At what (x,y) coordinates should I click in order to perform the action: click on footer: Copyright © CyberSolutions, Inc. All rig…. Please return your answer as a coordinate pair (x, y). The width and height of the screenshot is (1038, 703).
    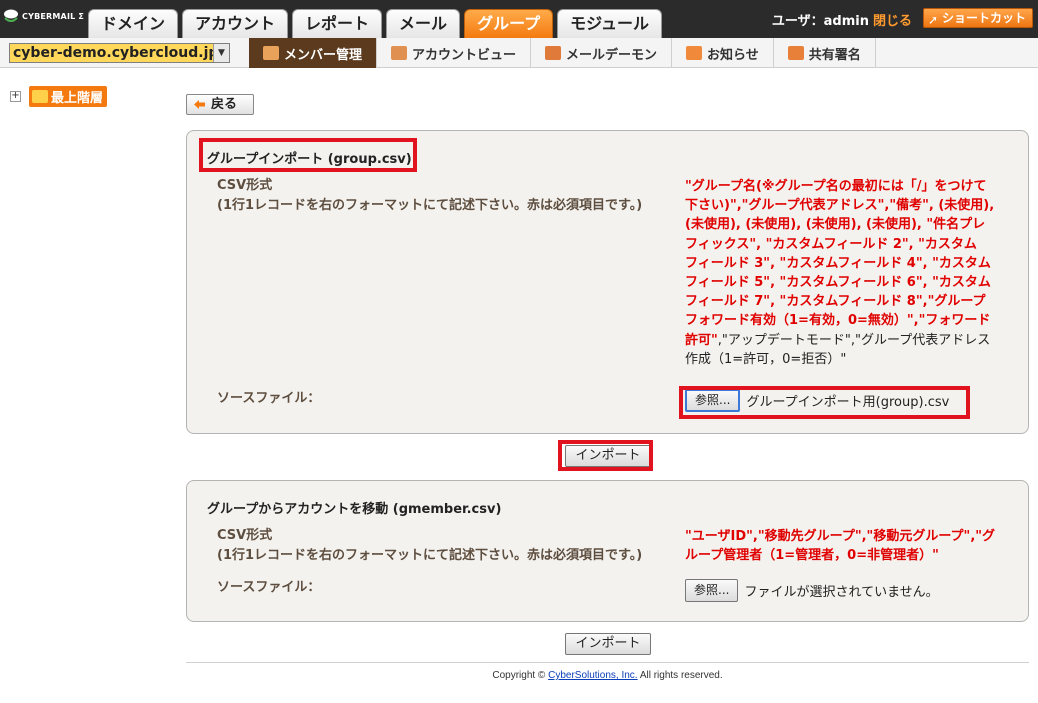
    Looking at the image, I should click on (607, 675).